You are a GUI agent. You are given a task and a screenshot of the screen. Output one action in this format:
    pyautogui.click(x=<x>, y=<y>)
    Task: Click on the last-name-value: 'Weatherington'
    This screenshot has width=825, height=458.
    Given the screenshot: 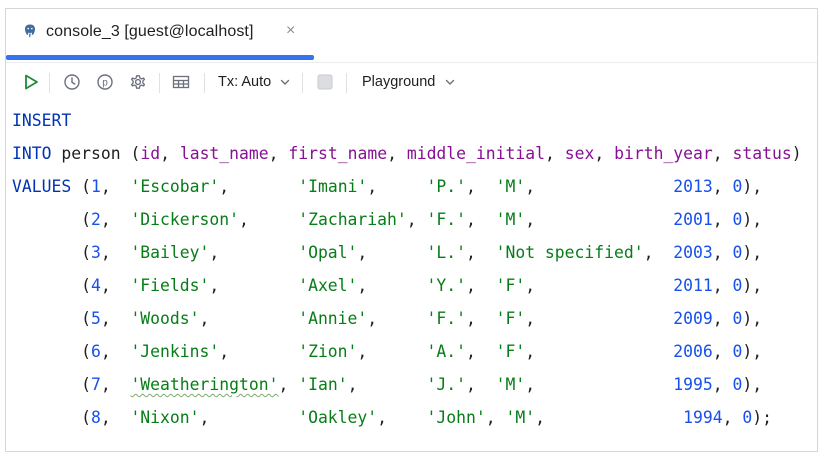 What is the action you would take?
    pyautogui.click(x=204, y=384)
    